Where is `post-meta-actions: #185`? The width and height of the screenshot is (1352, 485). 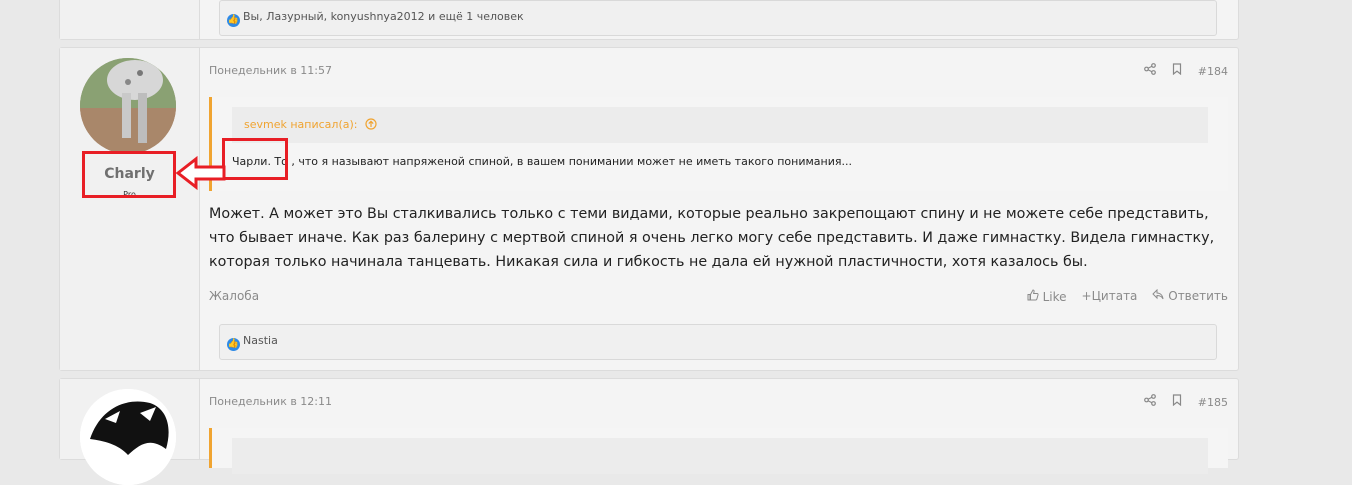
post-meta-actions: #185 is located at coordinates (1185, 402).